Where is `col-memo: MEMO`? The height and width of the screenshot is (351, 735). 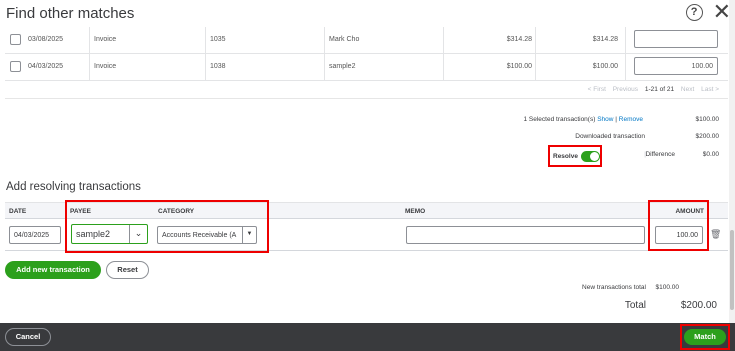
col-memo: MEMO is located at coordinates (415, 211).